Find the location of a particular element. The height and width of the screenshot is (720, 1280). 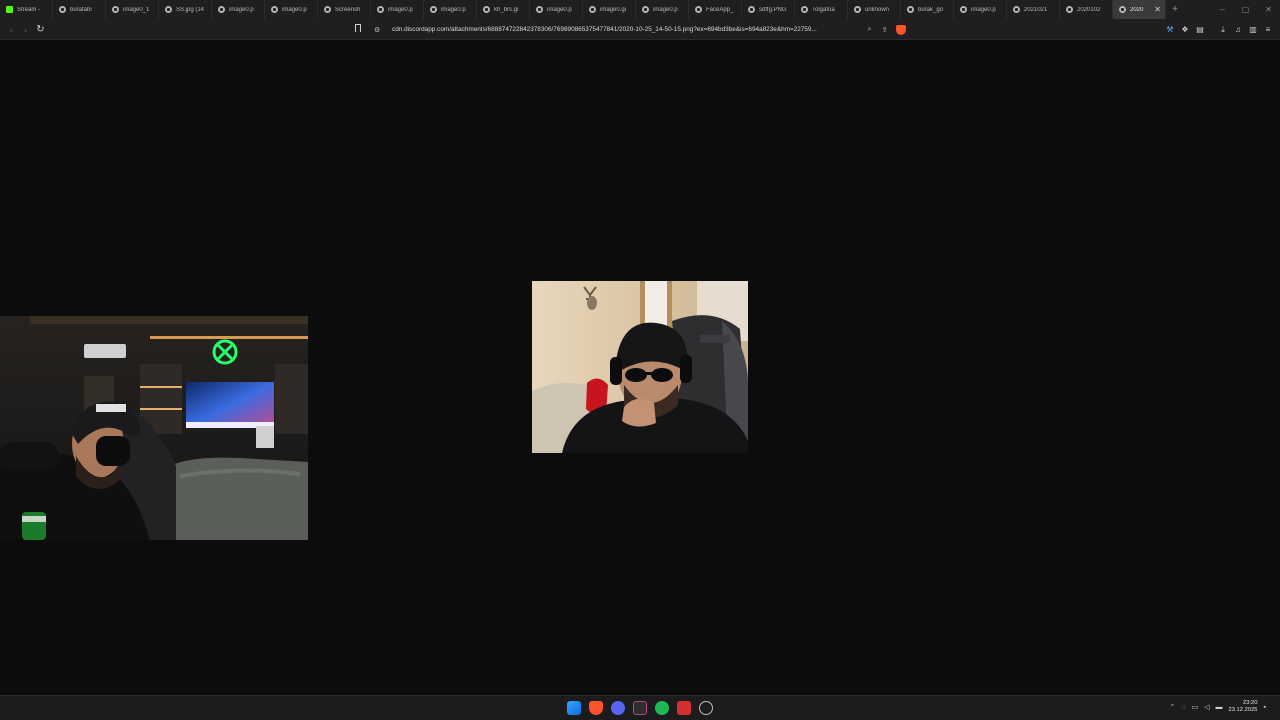

extensions-puzzle-icon: ❖ is located at coordinates (1185, 29).